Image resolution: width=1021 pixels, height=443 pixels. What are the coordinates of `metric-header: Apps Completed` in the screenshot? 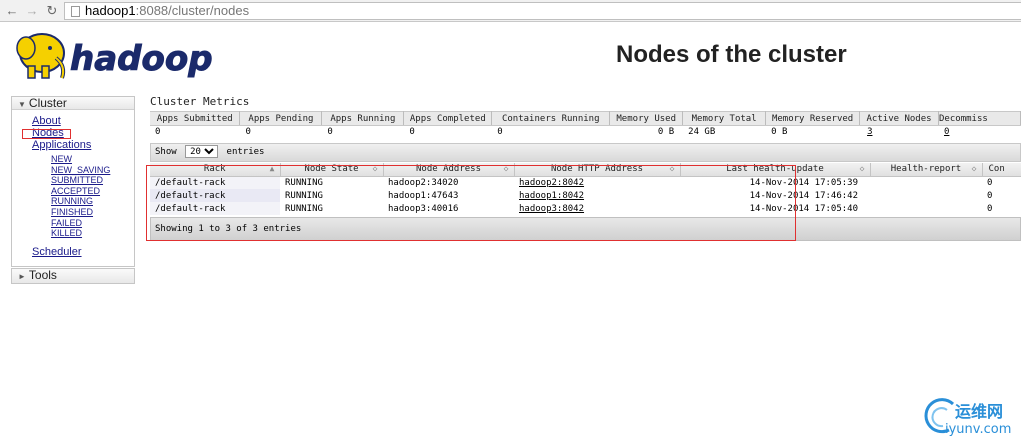 It's located at (448, 118).